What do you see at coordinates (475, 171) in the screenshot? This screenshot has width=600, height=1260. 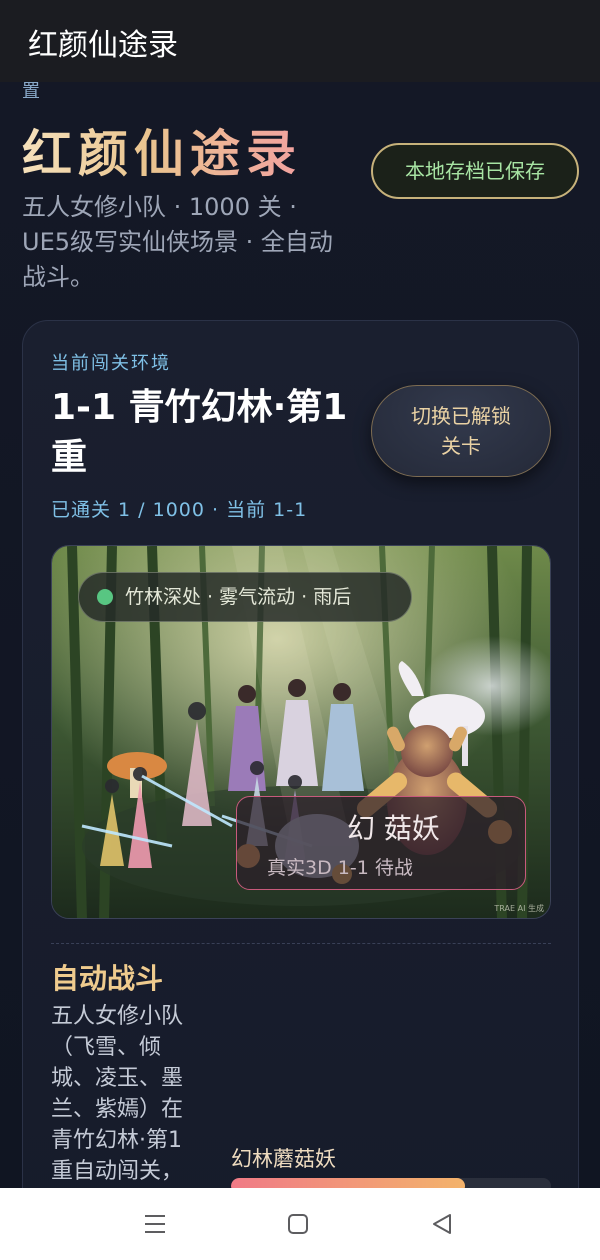 I see `save-status-badge: 本地存档已保存` at bounding box center [475, 171].